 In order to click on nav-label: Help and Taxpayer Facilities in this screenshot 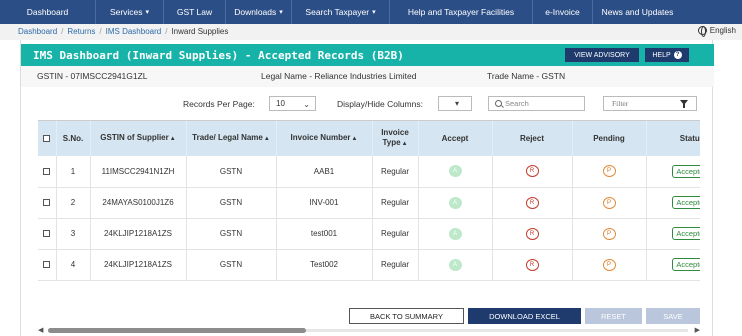, I will do `click(461, 12)`.